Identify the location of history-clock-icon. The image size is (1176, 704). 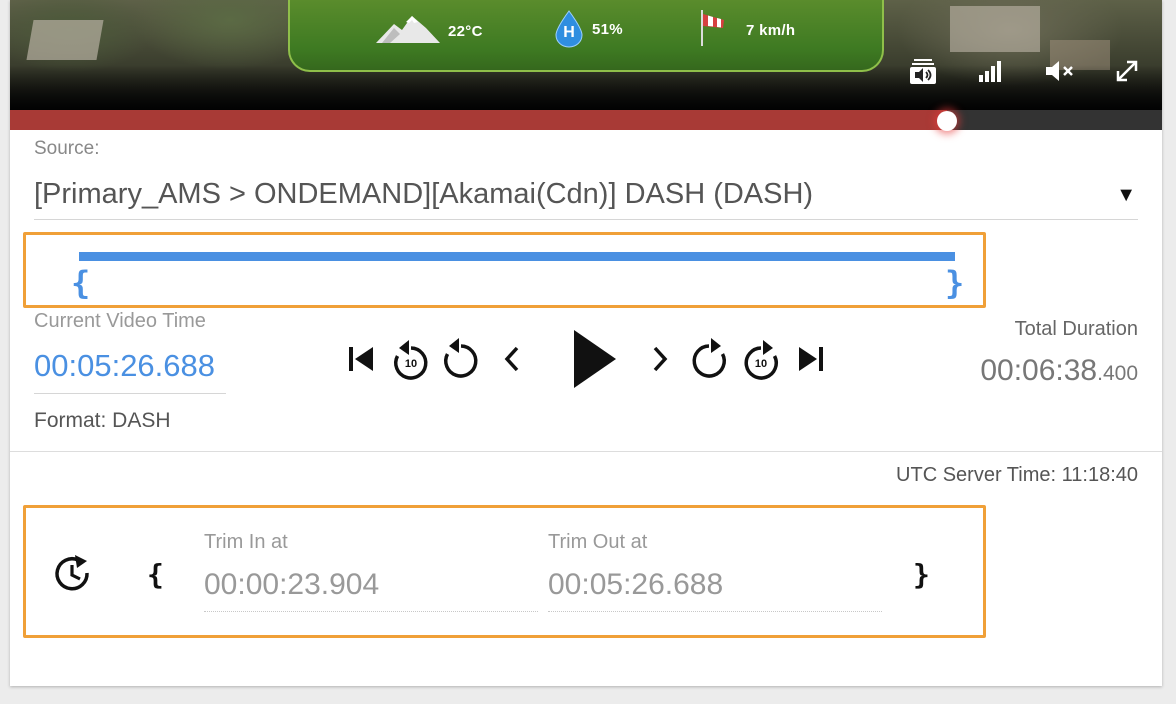
(74, 576).